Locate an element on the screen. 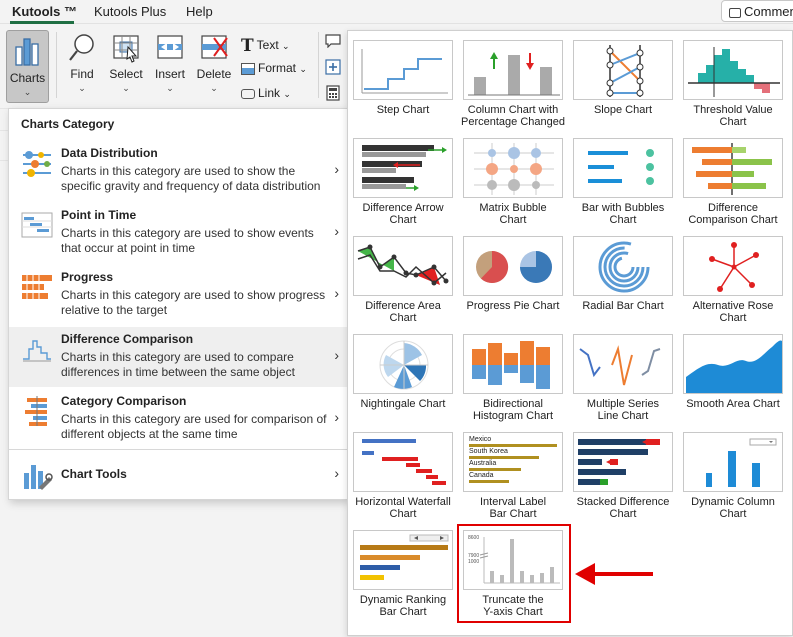 The width and height of the screenshot is (793, 637). category-title: Category Comparison is located at coordinates (124, 401).